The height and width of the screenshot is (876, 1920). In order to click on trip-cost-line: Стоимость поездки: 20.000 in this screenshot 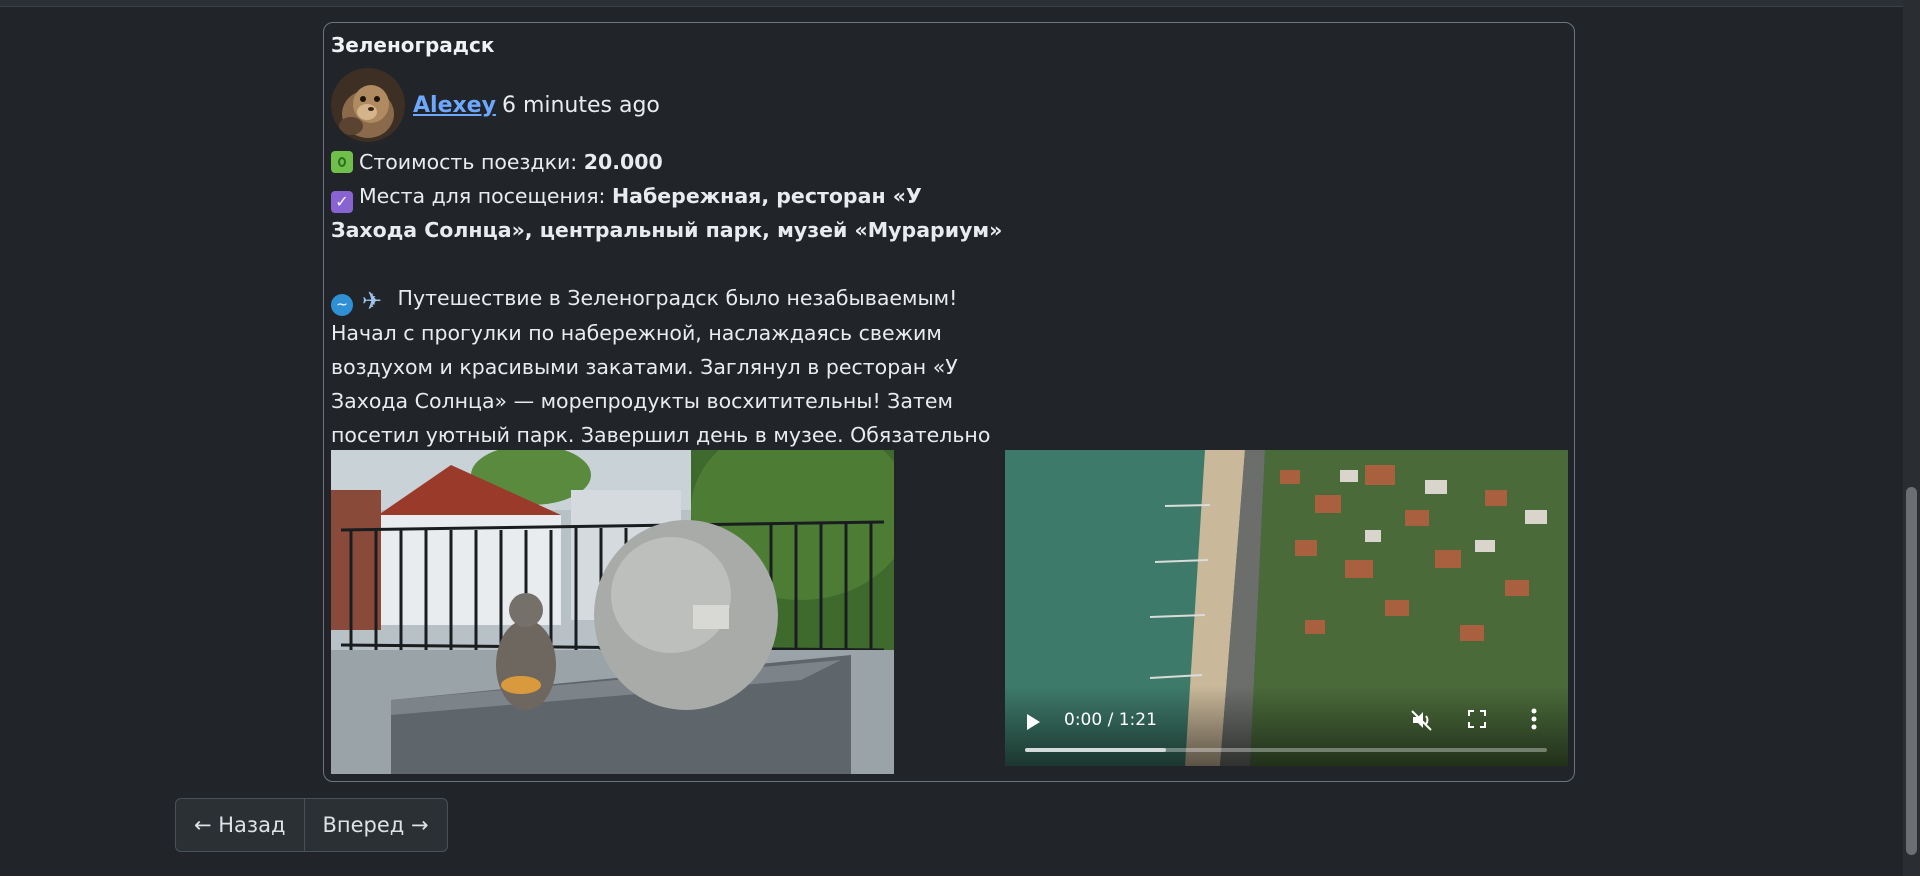, I will do `click(671, 162)`.